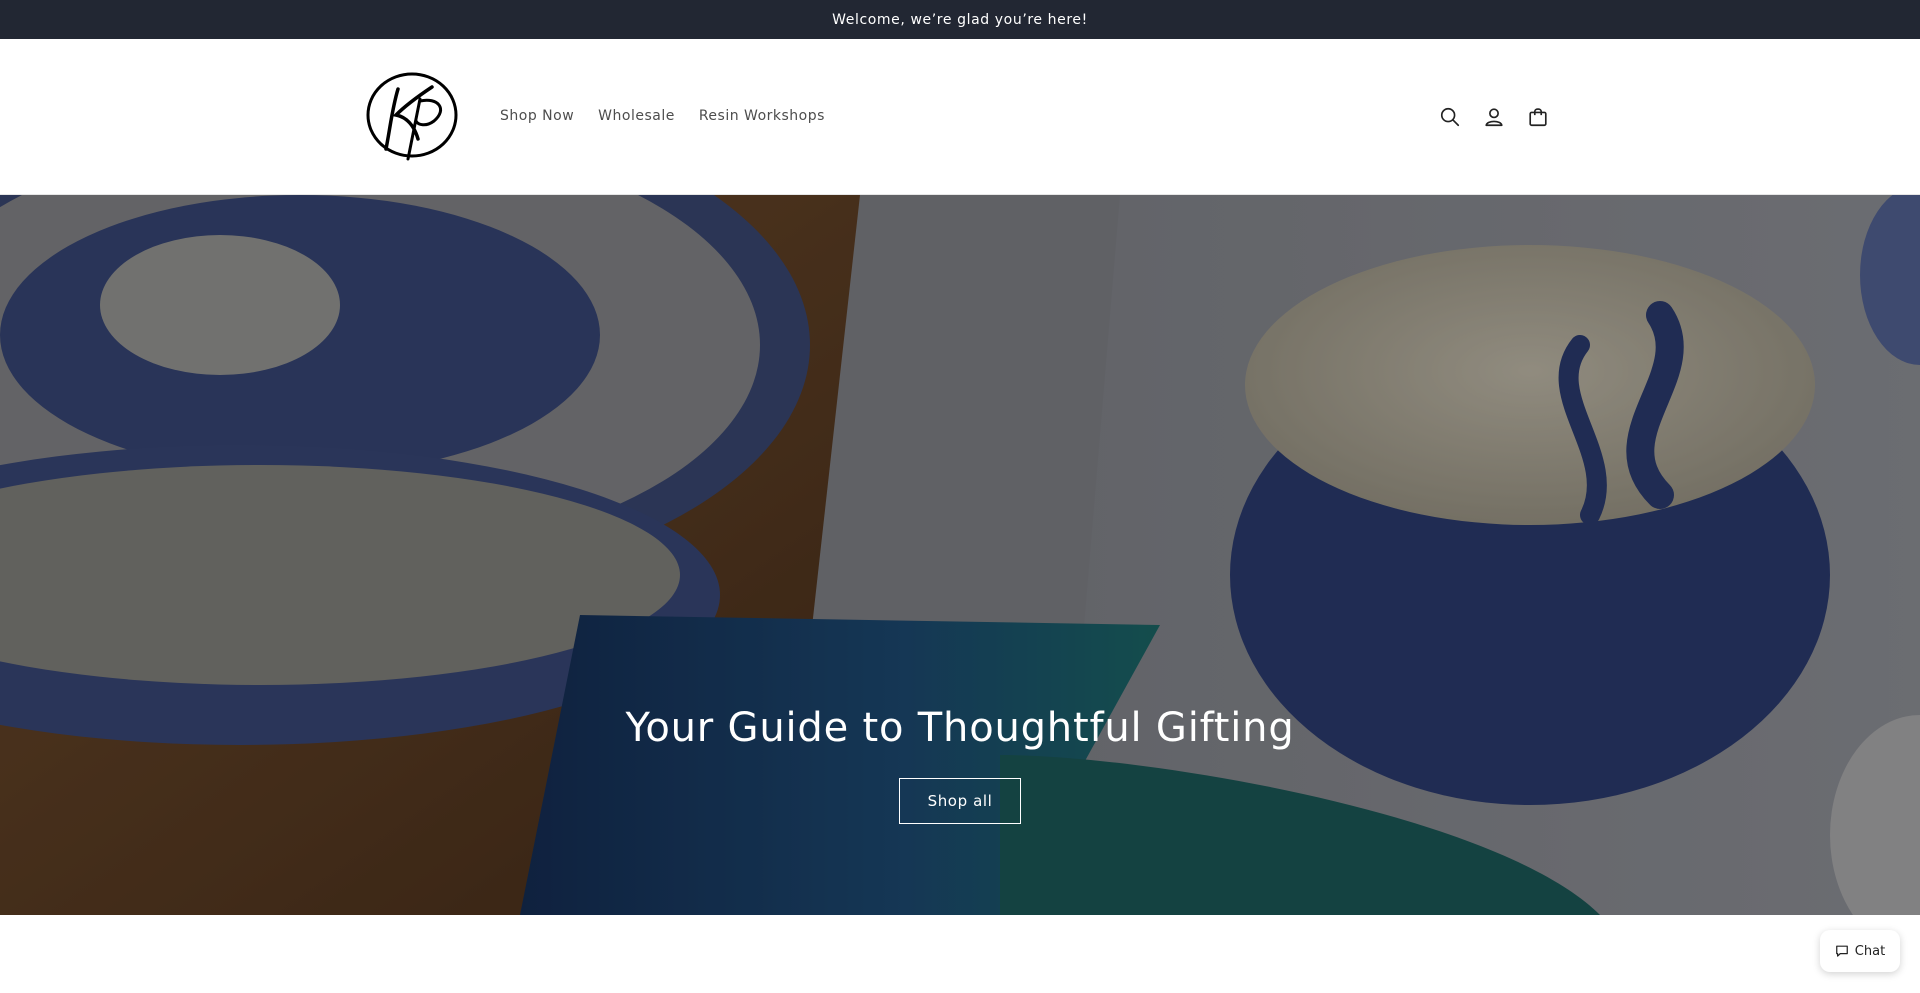 The height and width of the screenshot is (993, 1920). What do you see at coordinates (960, 801) in the screenshot?
I see `shop-all-button: Shop all` at bounding box center [960, 801].